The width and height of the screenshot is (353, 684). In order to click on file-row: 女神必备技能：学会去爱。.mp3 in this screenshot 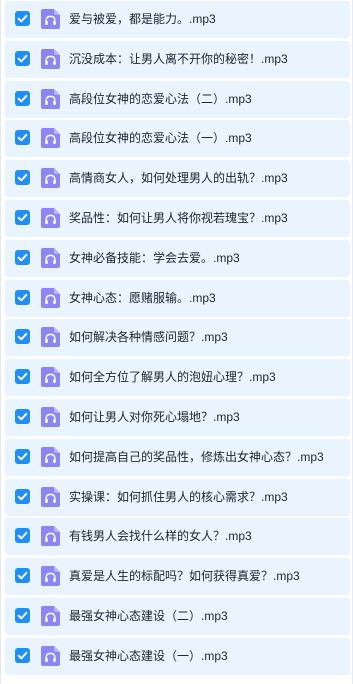, I will do `click(177, 258)`.